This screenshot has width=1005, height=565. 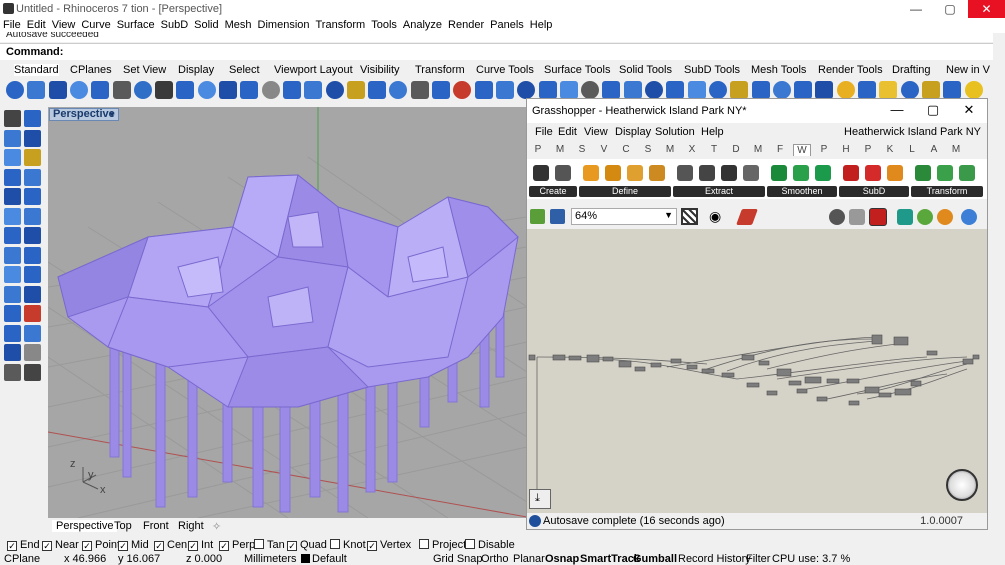 What do you see at coordinates (32, 138) in the screenshot?
I see `curve-tool-icon` at bounding box center [32, 138].